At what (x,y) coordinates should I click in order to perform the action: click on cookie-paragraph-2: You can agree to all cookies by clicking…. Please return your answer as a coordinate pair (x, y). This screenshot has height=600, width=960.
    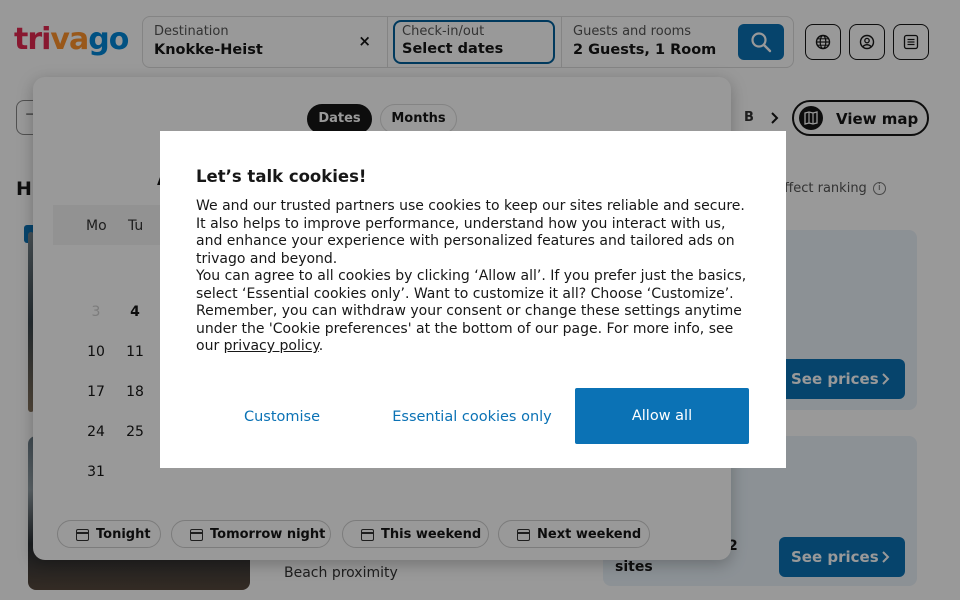
    Looking at the image, I should click on (476, 312).